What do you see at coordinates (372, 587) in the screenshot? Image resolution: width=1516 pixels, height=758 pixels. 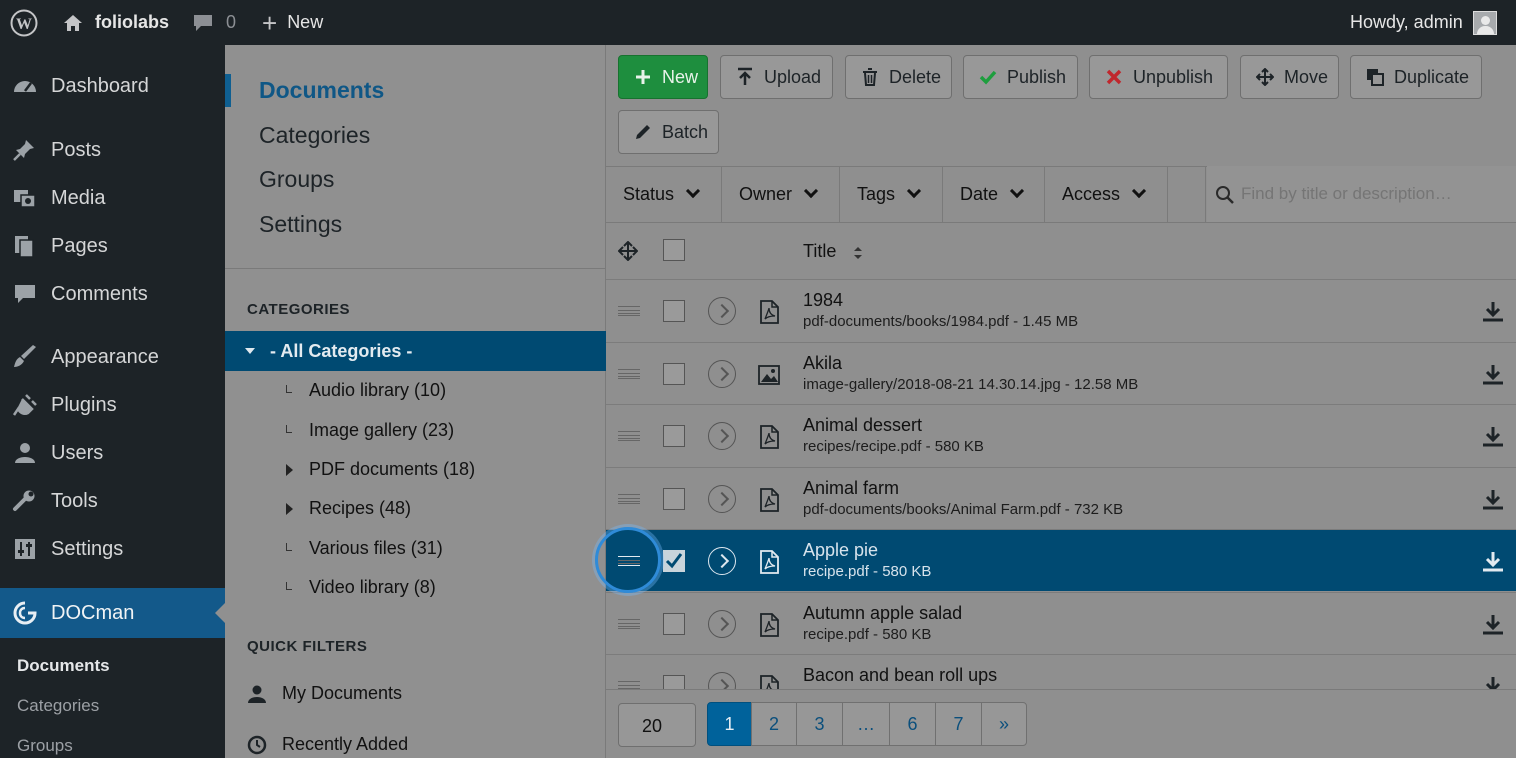 I see `category-video-library: Video library (8)` at bounding box center [372, 587].